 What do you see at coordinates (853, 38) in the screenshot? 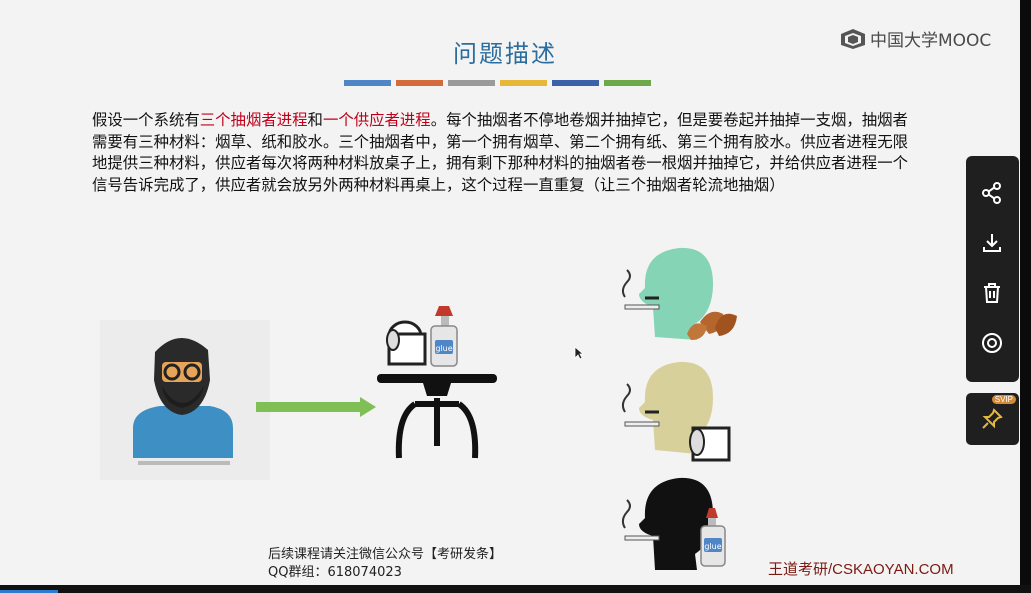
I see `mooc-logo-icon` at bounding box center [853, 38].